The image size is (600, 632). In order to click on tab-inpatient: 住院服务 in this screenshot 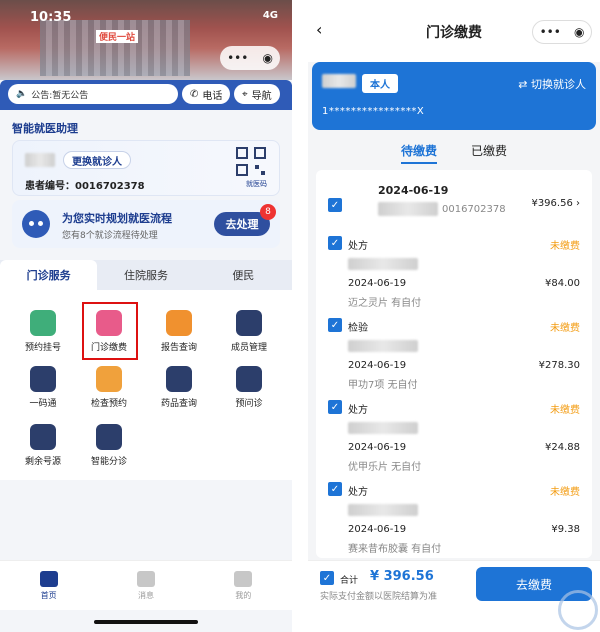, I will do `click(145, 275)`.